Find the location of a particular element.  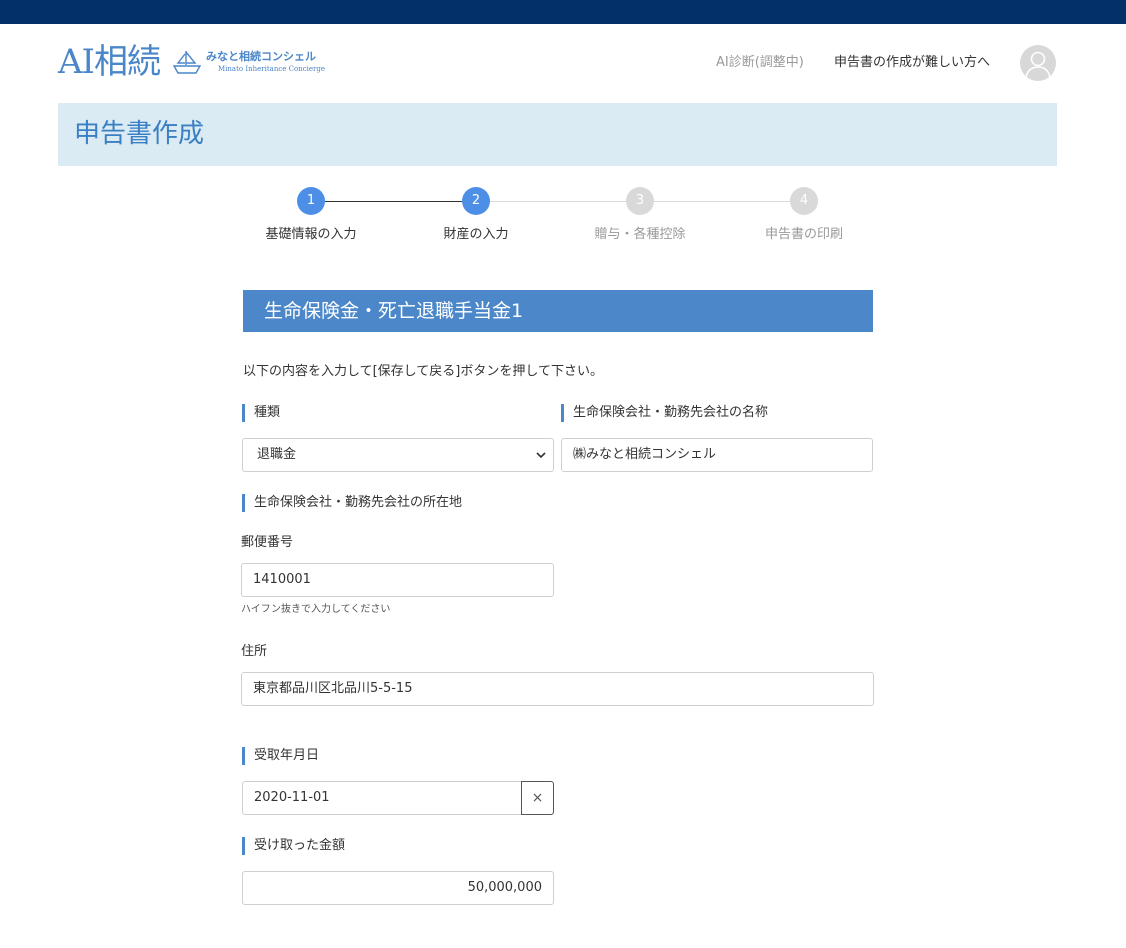

postal-code-input: 1410001 is located at coordinates (397, 580).